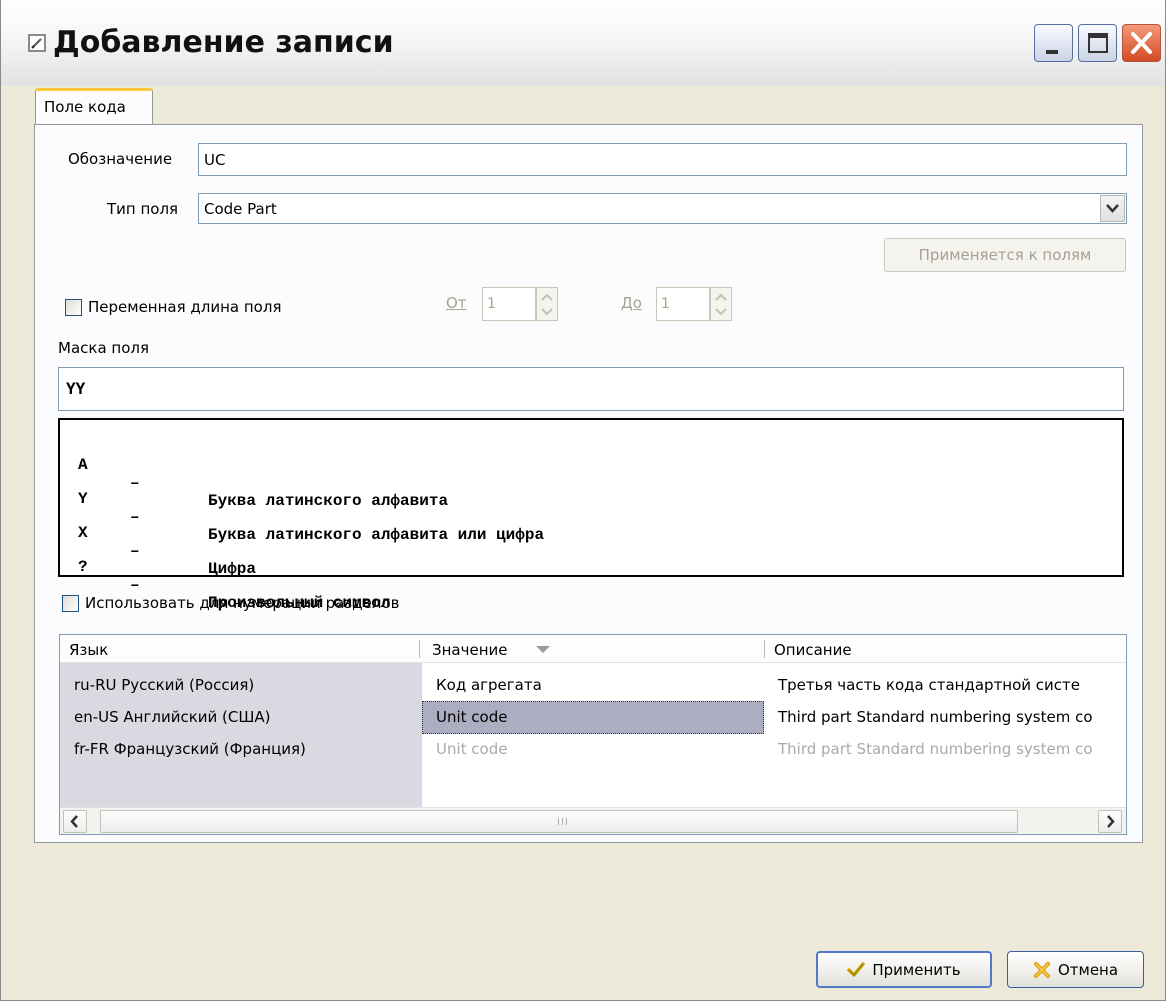 This screenshot has width=1166, height=1001. Describe the element at coordinates (376, 535) in the screenshot. I see `legend-text: Буква латинского алфавита или цифра` at that location.